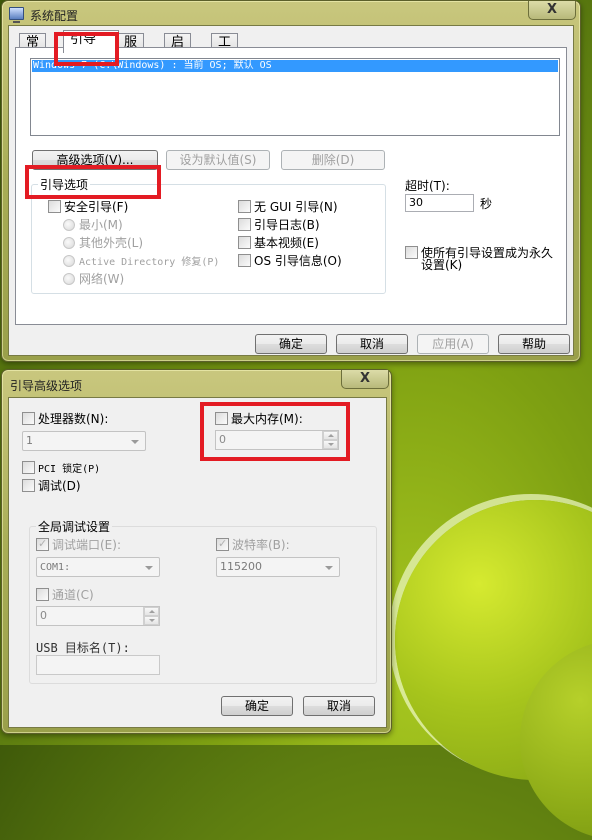 This screenshot has height=840, width=592. What do you see at coordinates (298, 261) in the screenshot?
I see `checkbox-label: OS 引导信息(O)` at bounding box center [298, 261].